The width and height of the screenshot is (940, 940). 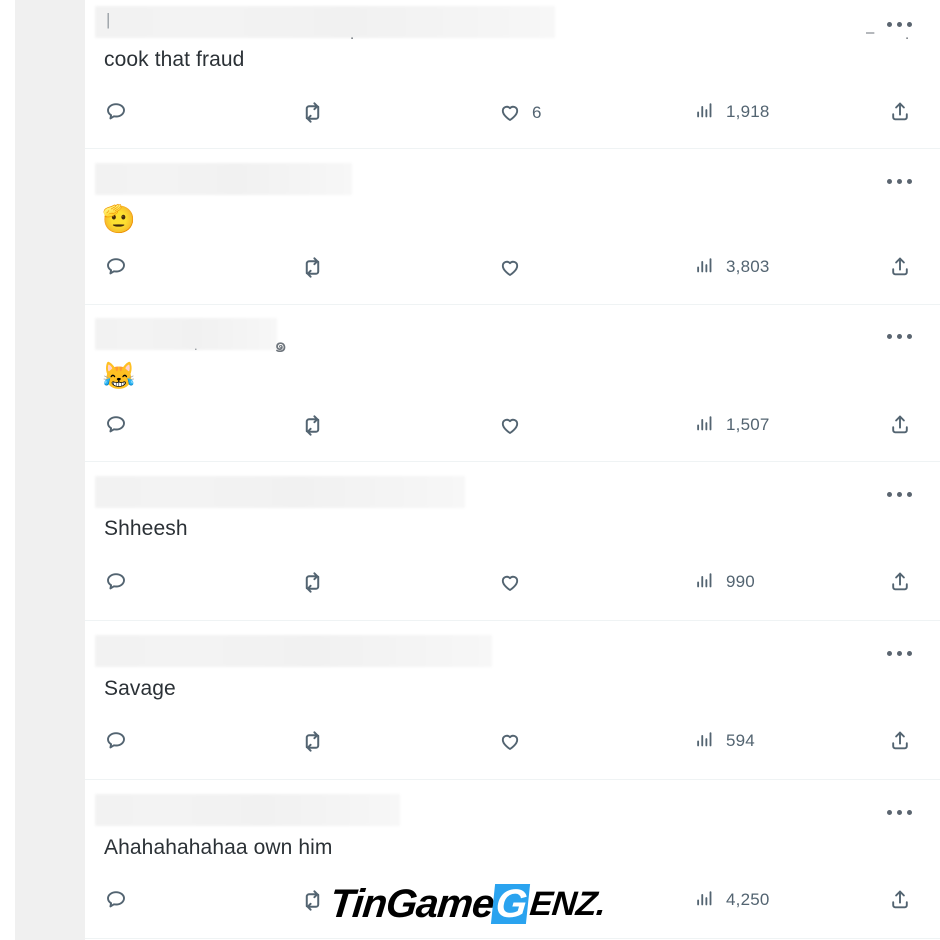 I want to click on views-count: 990, so click(x=740, y=581).